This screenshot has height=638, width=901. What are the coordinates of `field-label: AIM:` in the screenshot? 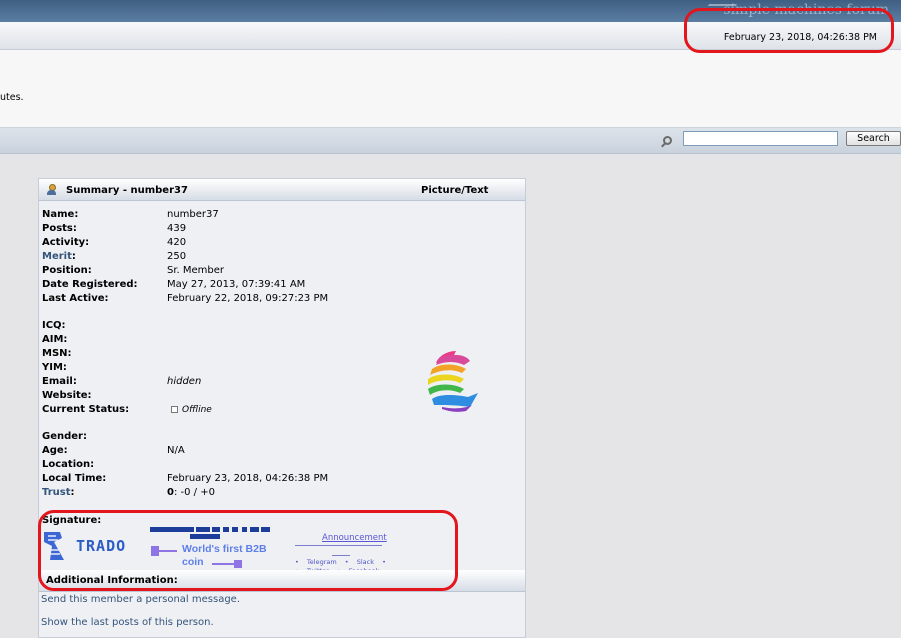 It's located at (55, 339).